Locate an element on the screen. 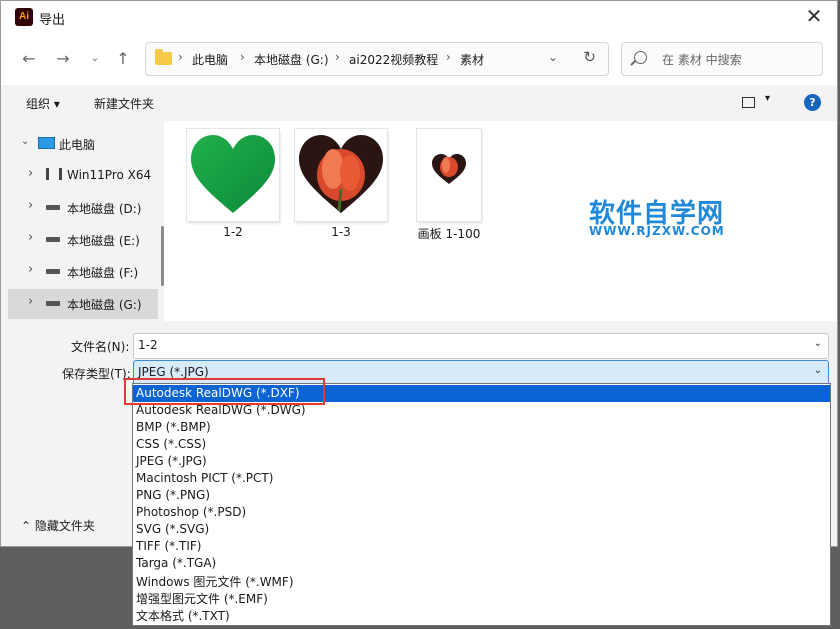  option-label: SVG (*.SVG) is located at coordinates (173, 529).